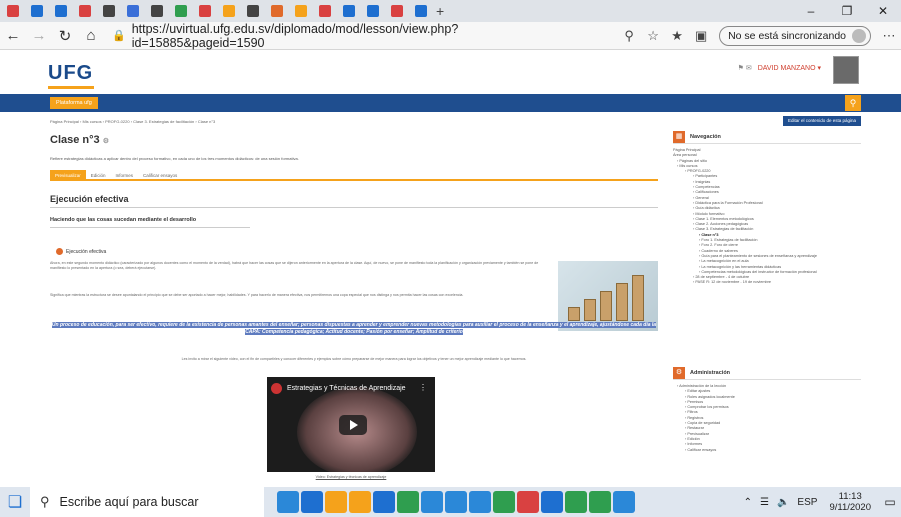 This screenshot has height=517, width=901. Describe the element at coordinates (850, 502) in the screenshot. I see `clock: 11:13 9/11/2020` at that location.